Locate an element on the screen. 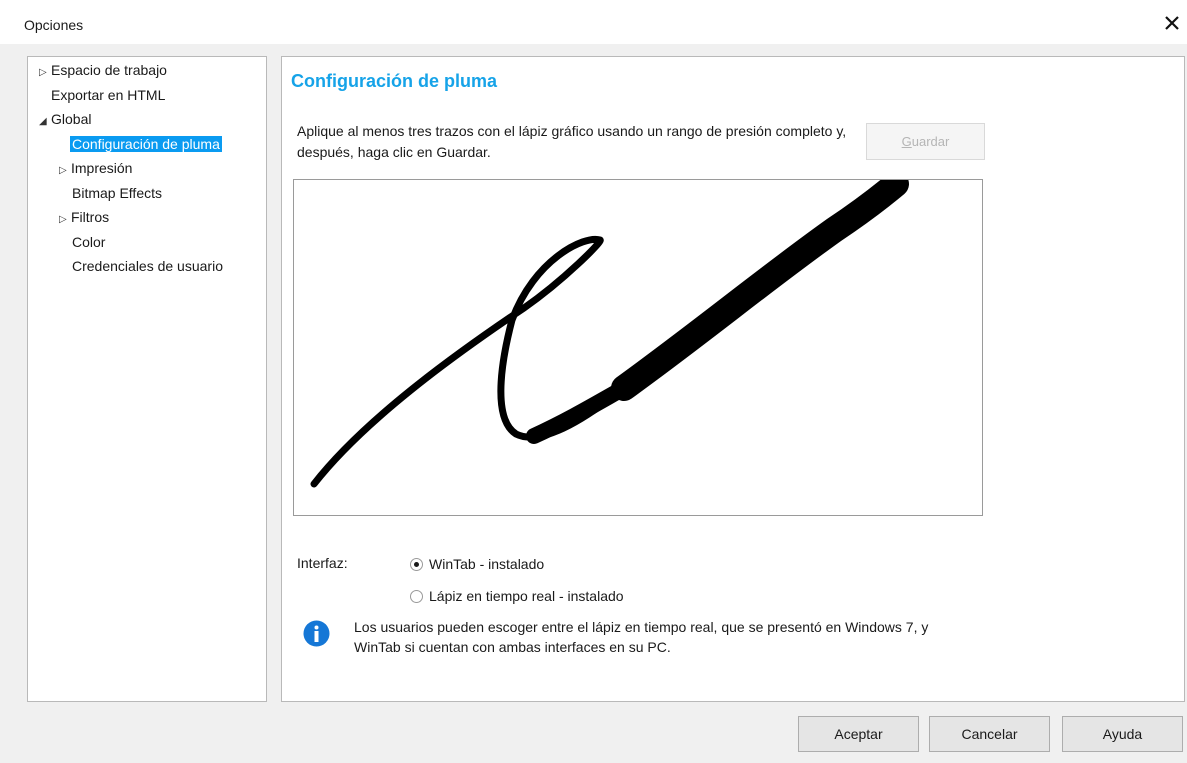 This screenshot has height=763, width=1187. tree-item-impresion: ▷ Impresión is located at coordinates (95, 168).